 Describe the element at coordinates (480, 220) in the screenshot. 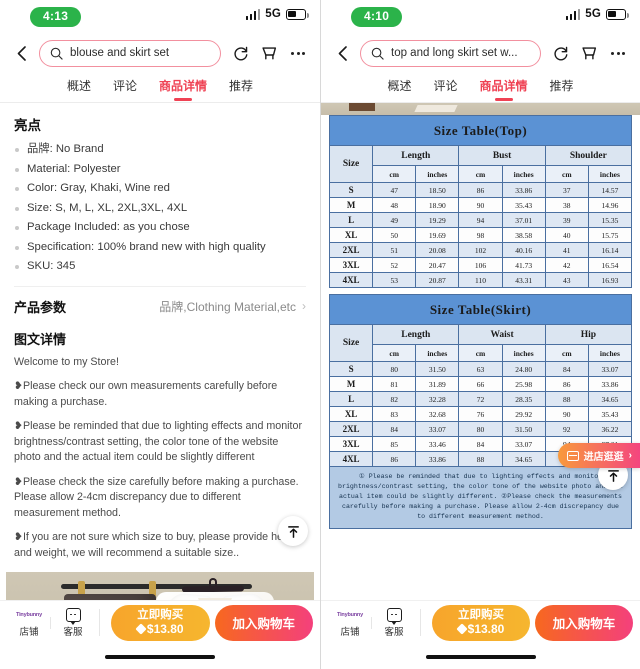

I see `table-row: L 49 19.29 94 37.01 39 15.35` at that location.